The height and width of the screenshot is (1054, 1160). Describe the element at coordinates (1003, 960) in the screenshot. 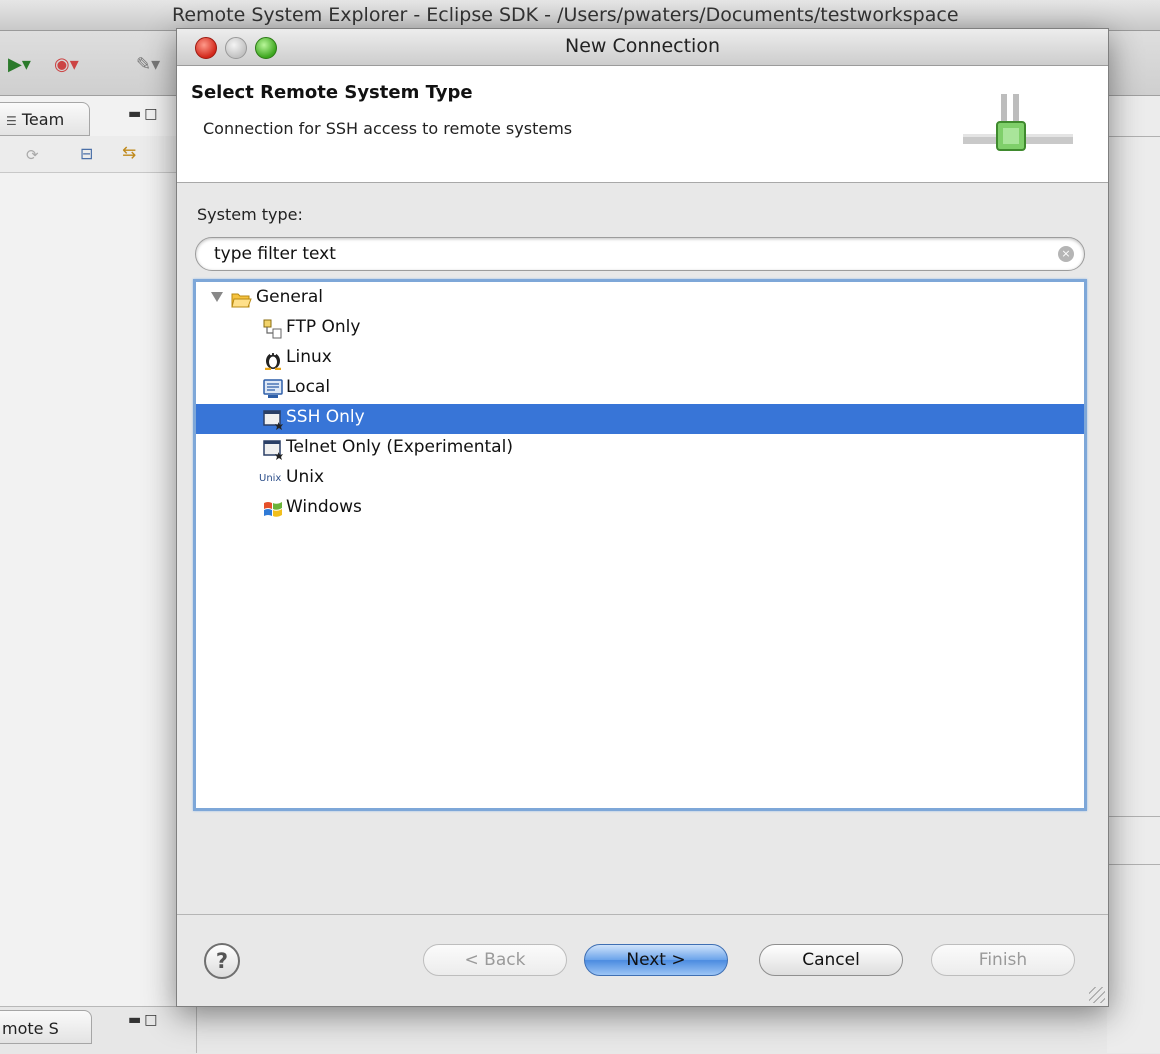

I see `finish-button: Finish` at that location.